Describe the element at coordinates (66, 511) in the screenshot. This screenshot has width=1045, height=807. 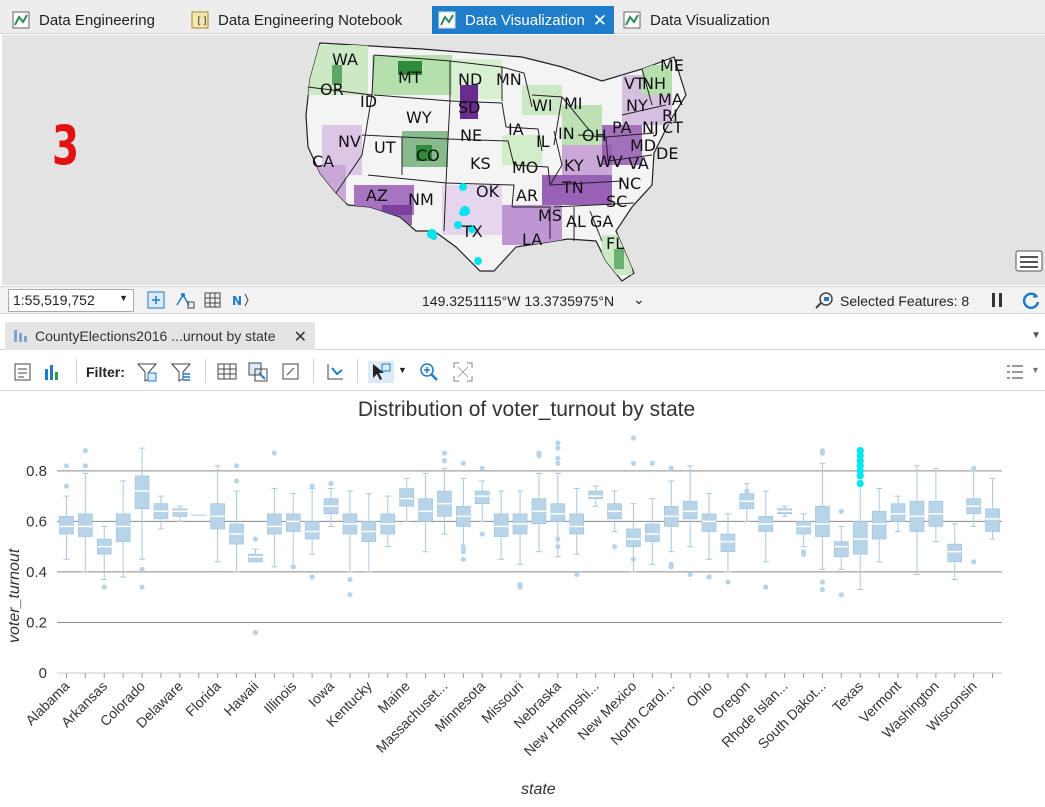
I see `box-alabama` at that location.